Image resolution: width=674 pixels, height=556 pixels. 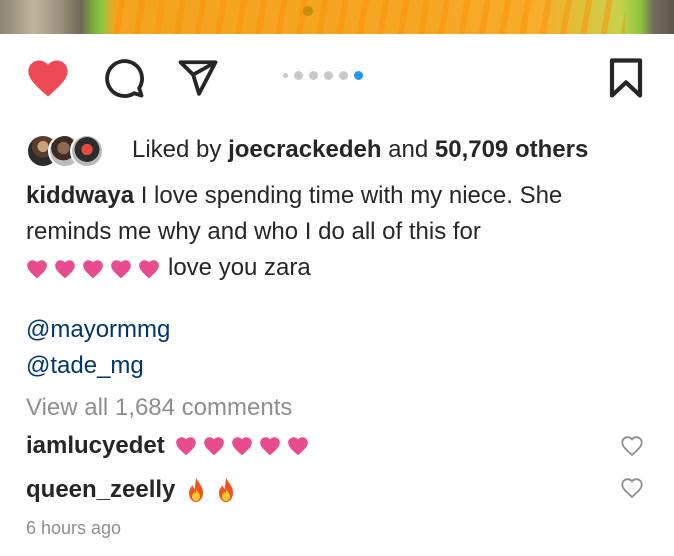 I want to click on photo-detail, so click(x=308, y=11).